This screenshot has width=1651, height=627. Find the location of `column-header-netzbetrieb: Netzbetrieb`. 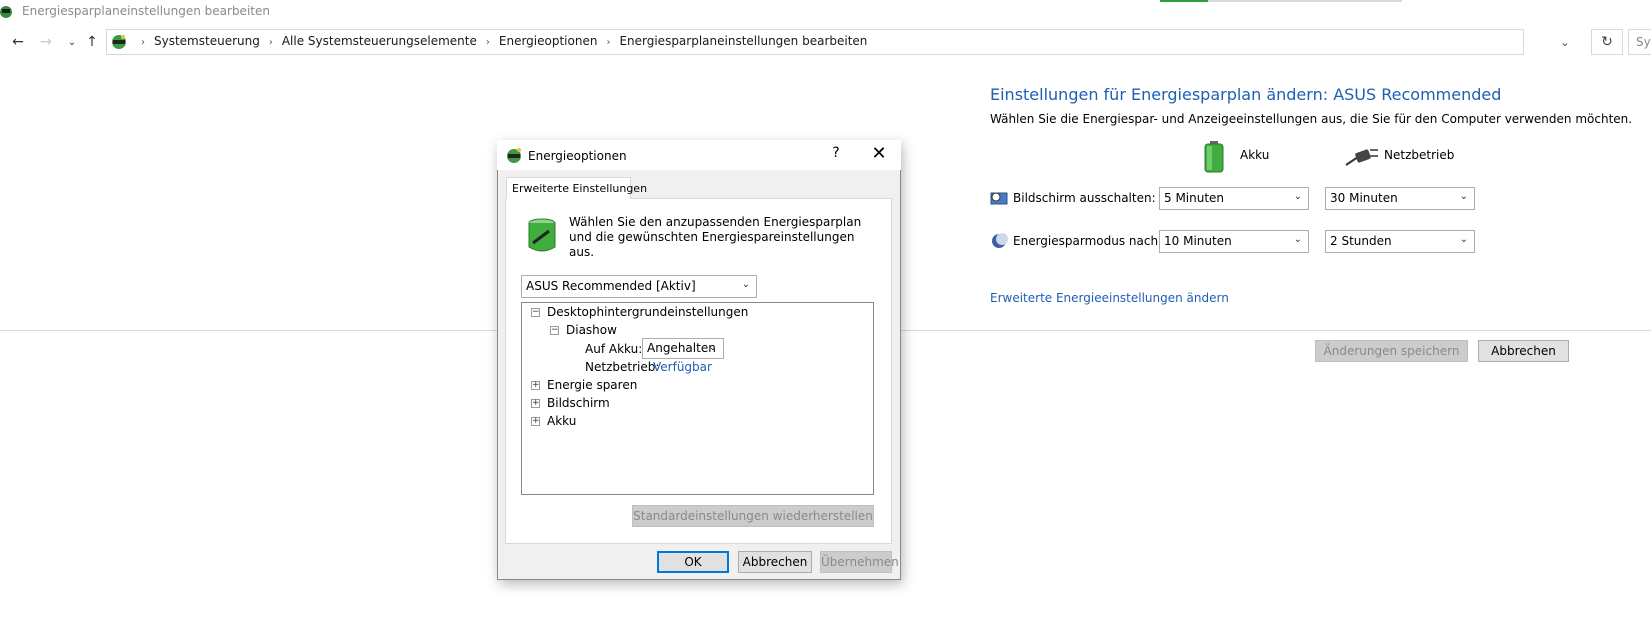

column-header-netzbetrieb: Netzbetrieb is located at coordinates (1419, 155).